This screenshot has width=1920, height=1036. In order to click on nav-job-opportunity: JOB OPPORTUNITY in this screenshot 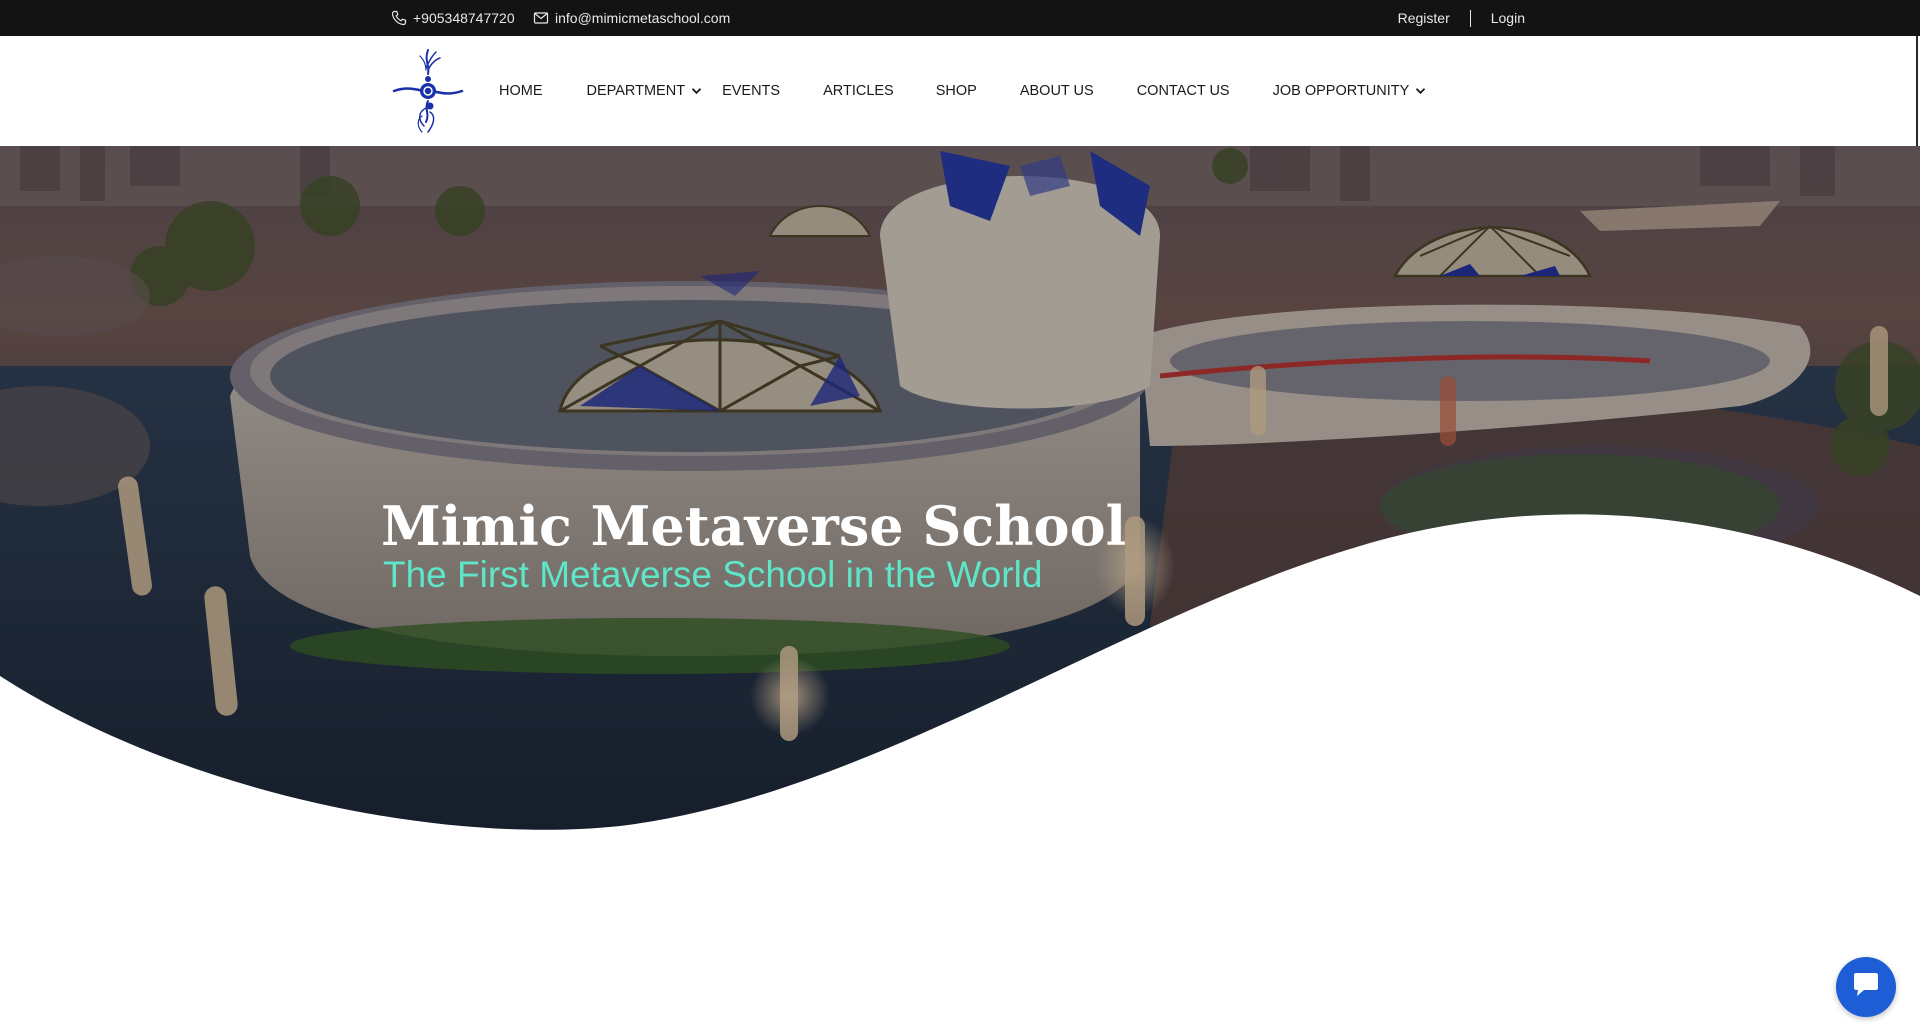, I will do `click(1350, 91)`.